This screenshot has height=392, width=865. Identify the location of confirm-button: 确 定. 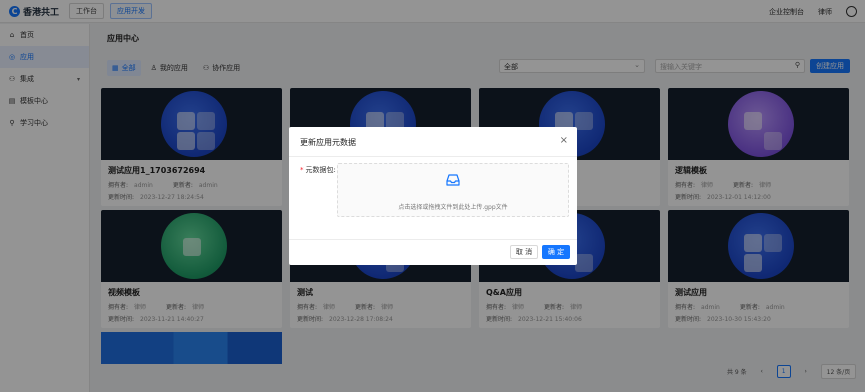
(556, 252).